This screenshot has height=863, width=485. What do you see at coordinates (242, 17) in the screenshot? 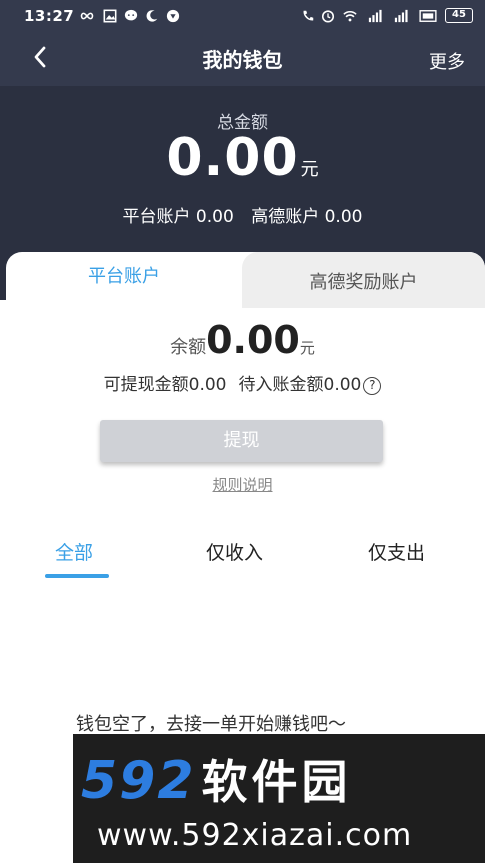
I see `status-bar: 13:27 45` at bounding box center [242, 17].